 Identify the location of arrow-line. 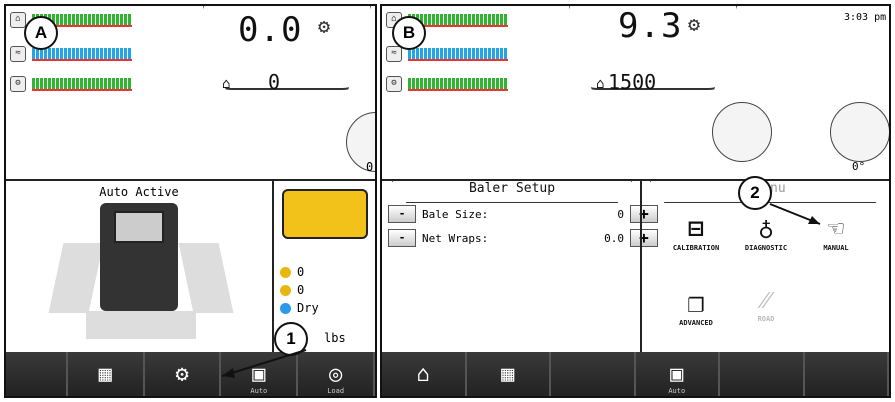
(264, 363).